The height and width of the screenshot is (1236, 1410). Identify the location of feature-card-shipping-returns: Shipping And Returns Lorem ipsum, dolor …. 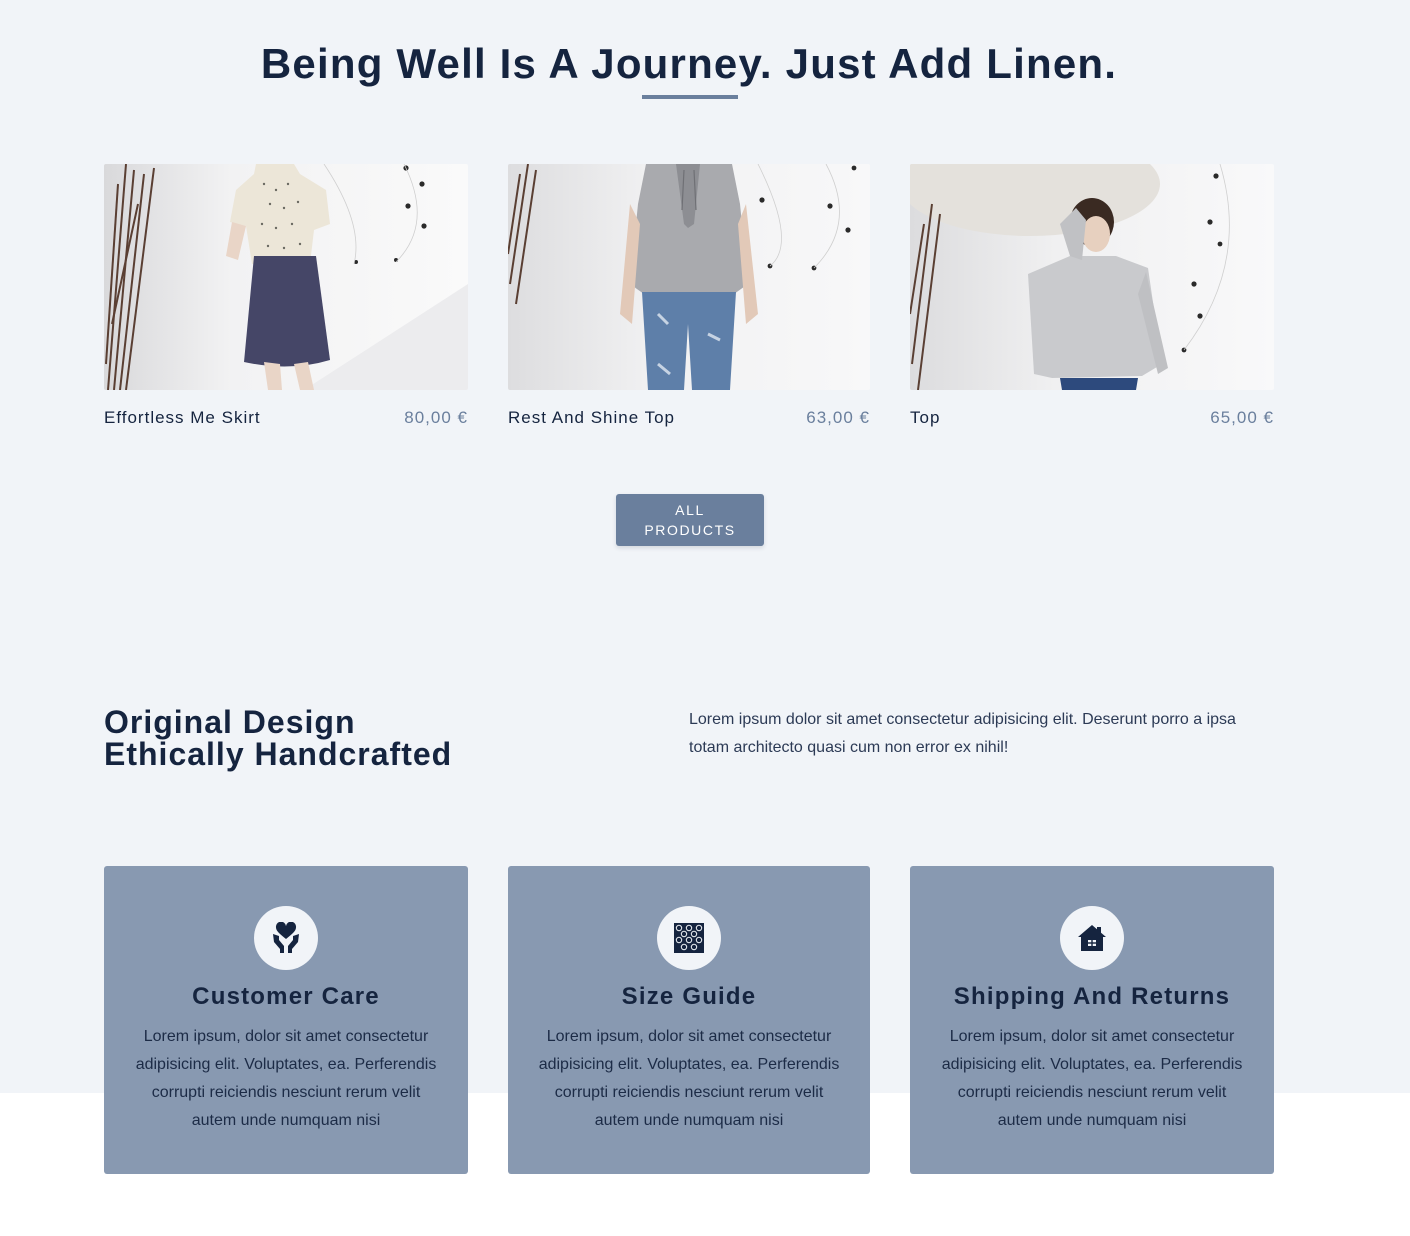
(1092, 1020).